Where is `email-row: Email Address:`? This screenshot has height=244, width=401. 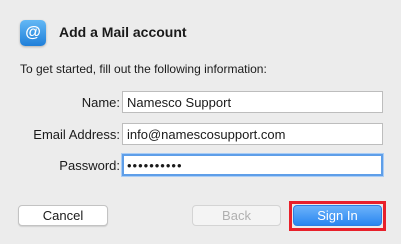 email-row: Email Address: is located at coordinates (200, 134).